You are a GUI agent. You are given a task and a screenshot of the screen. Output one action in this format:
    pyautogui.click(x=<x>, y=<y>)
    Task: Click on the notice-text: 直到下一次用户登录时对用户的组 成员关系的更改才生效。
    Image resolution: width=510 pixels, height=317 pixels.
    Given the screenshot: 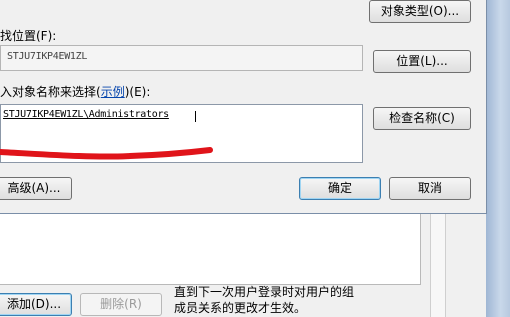 What is the action you would take?
    pyautogui.click(x=264, y=300)
    